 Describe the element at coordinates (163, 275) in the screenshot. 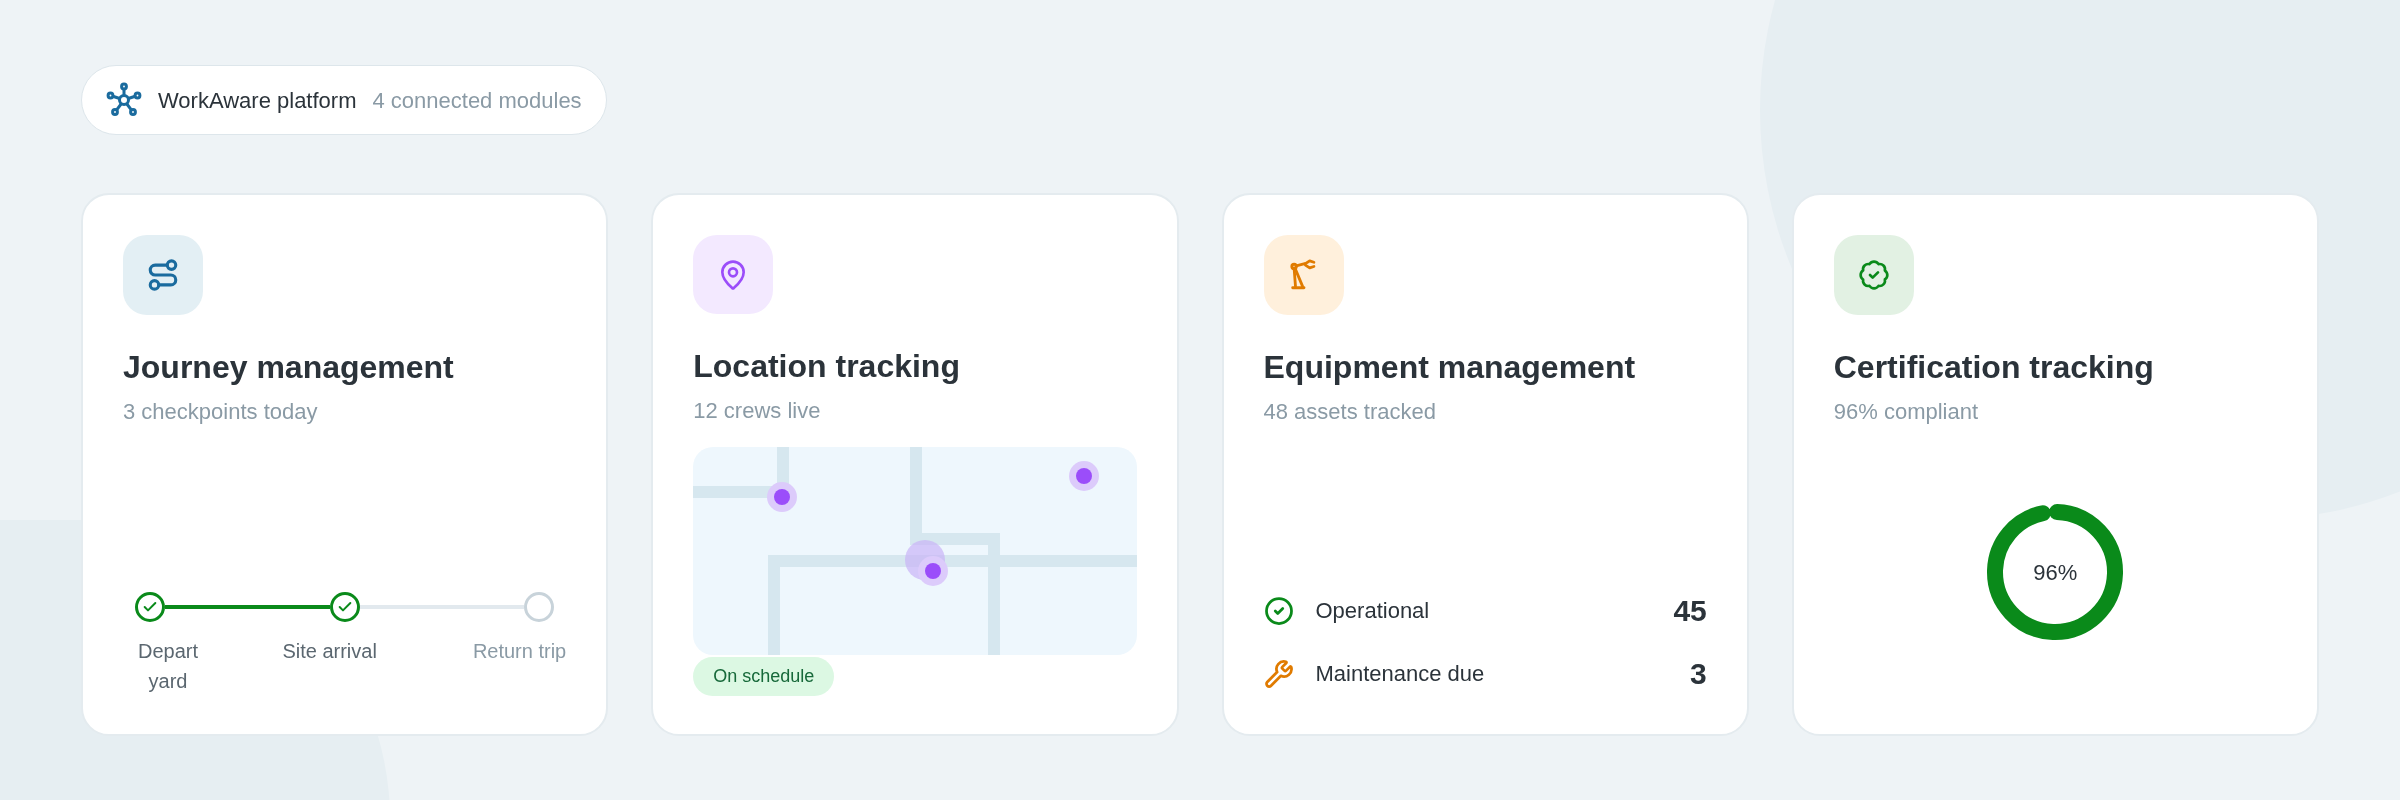

I see `route-icon` at that location.